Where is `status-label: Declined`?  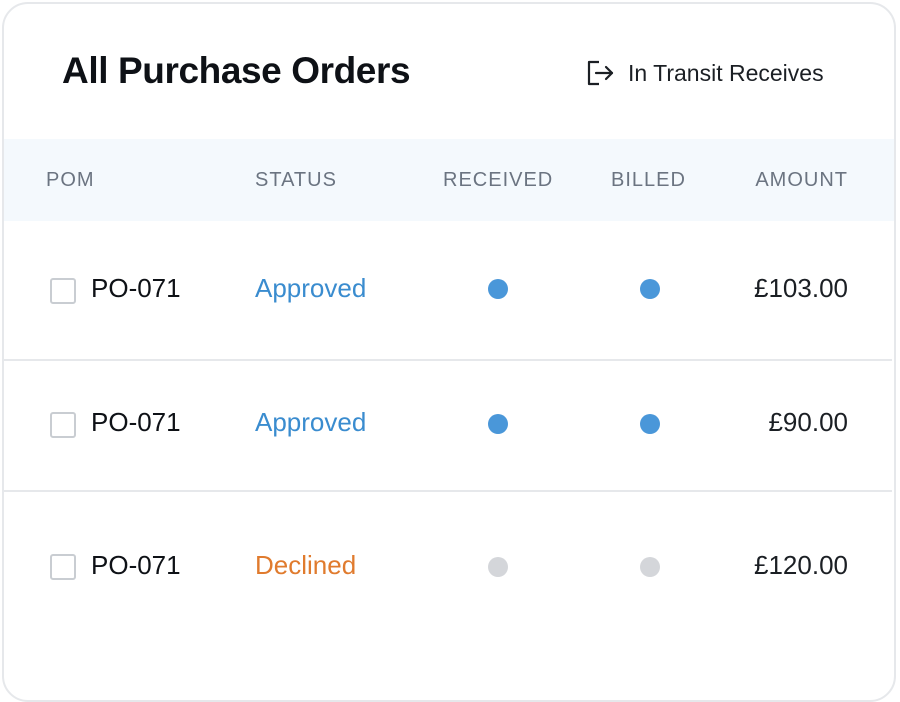
status-label: Declined is located at coordinates (306, 565).